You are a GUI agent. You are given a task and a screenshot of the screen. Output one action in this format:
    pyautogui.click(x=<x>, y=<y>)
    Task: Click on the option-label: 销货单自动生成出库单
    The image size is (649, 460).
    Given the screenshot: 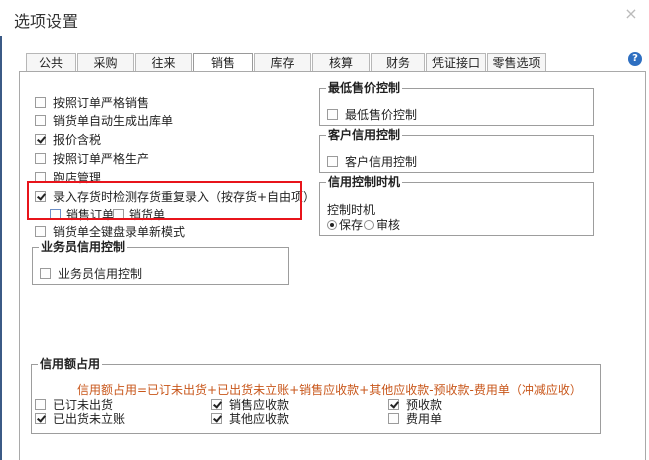 What is the action you would take?
    pyautogui.click(x=113, y=121)
    